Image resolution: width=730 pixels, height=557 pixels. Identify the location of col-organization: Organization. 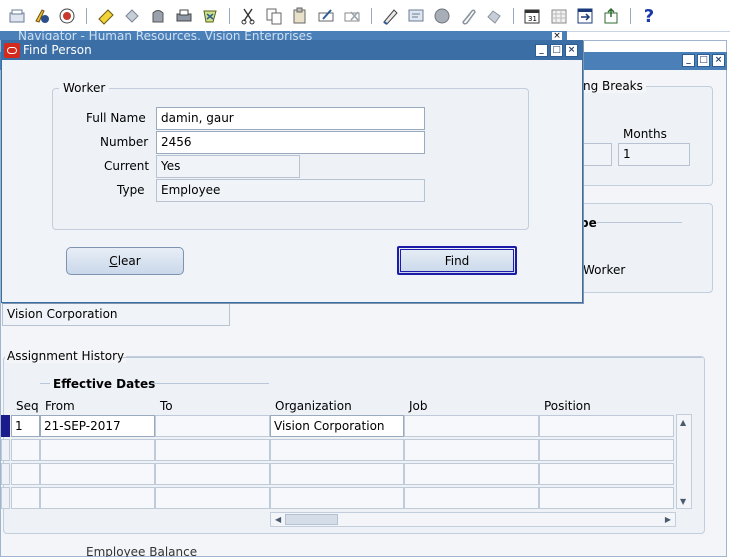
(313, 406).